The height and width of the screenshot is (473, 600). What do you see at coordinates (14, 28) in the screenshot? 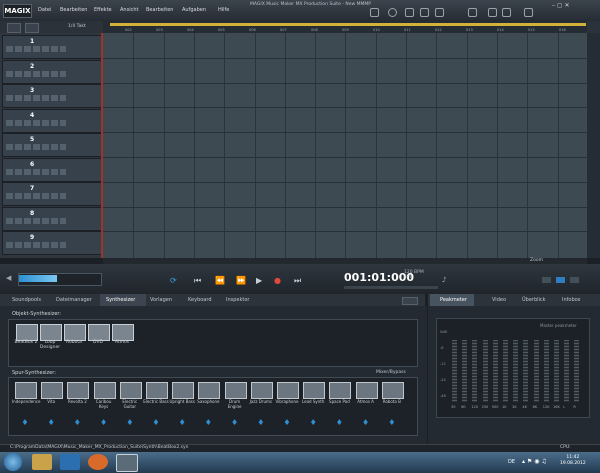
I see `view-toggle-button` at bounding box center [14, 28].